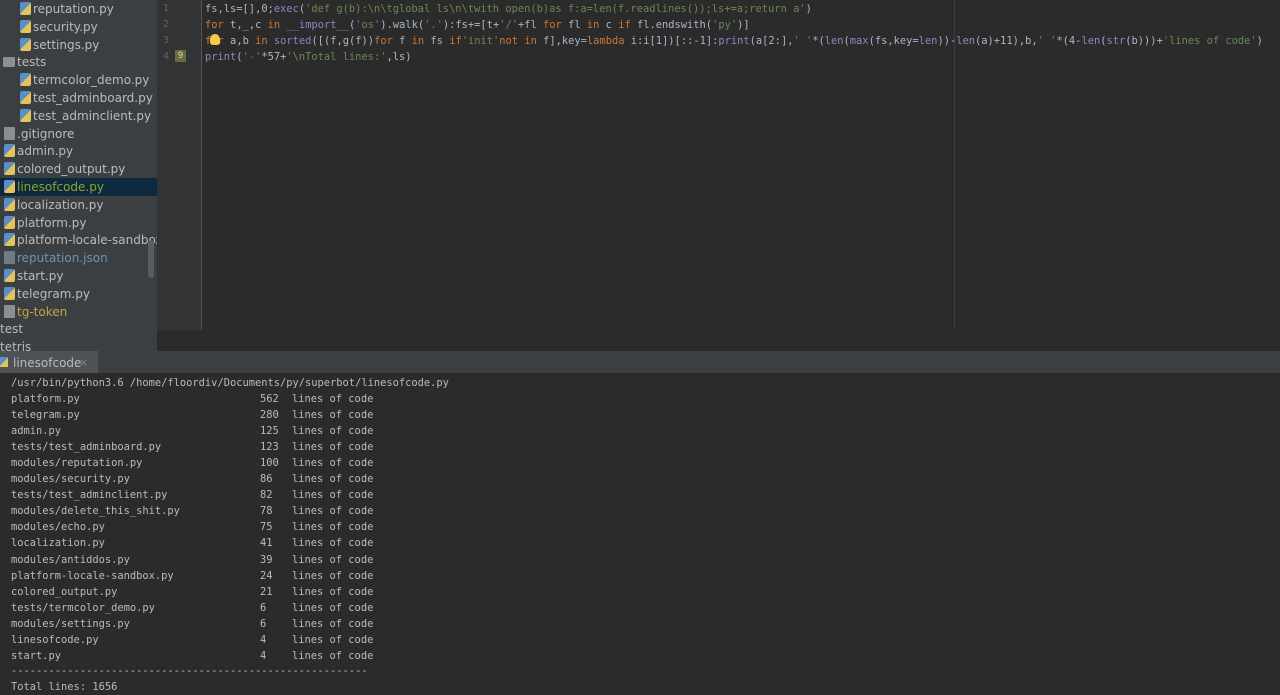 The width and height of the screenshot is (1280, 695). I want to click on breakpoint-badge: 9, so click(180, 56).